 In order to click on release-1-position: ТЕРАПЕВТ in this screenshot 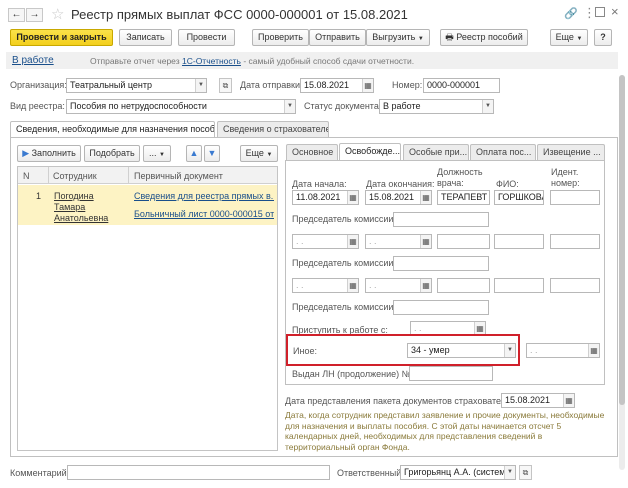, I will do `click(463, 197)`.